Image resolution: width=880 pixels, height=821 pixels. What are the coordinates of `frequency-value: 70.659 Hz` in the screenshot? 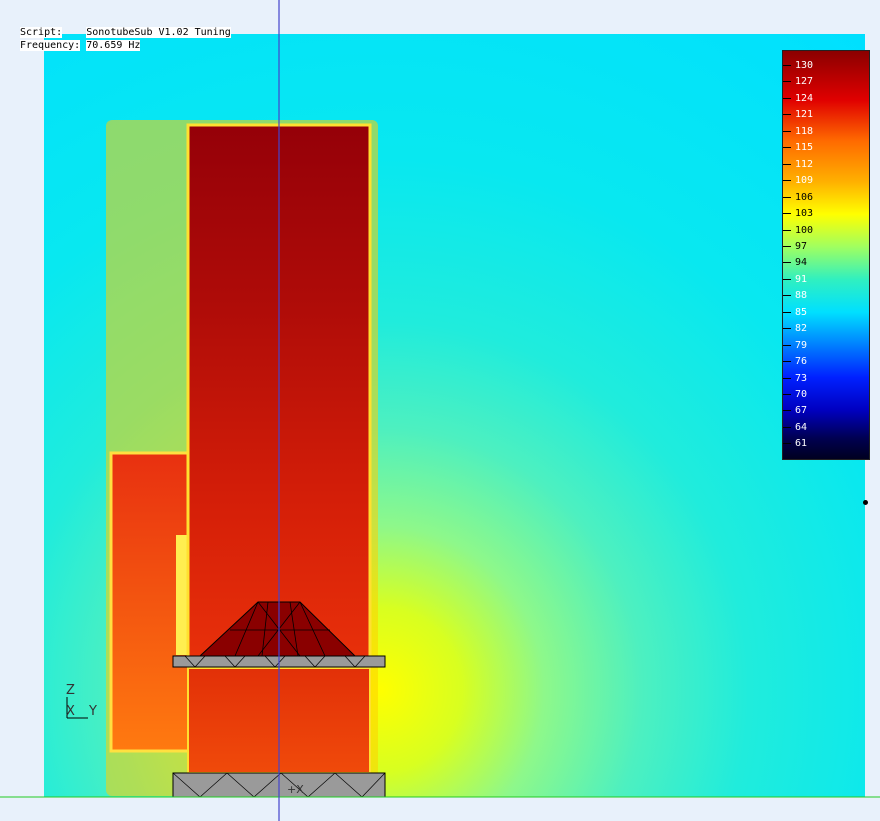 It's located at (113, 45).